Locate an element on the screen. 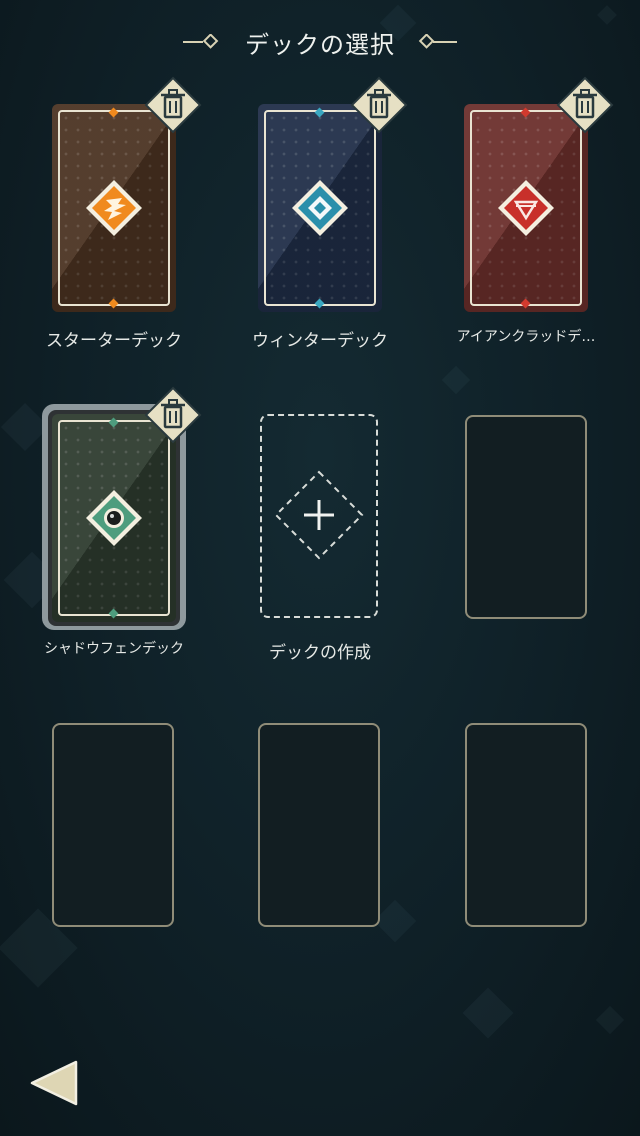  deck-slot-winter: ウィンターデック is located at coordinates (330, 213).